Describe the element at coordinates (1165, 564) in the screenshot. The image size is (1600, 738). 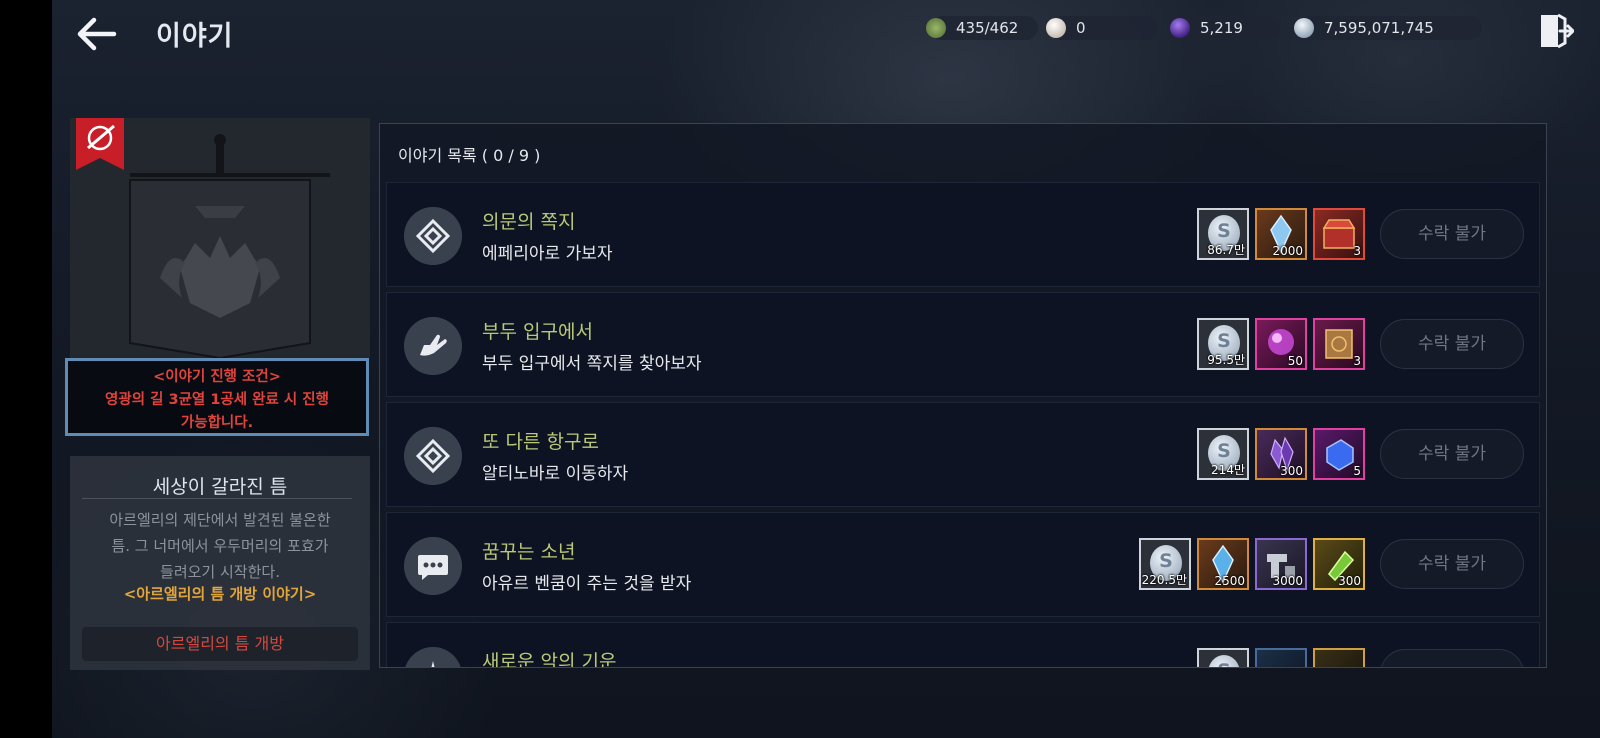
I see `reward-silver: S 220.5만` at that location.